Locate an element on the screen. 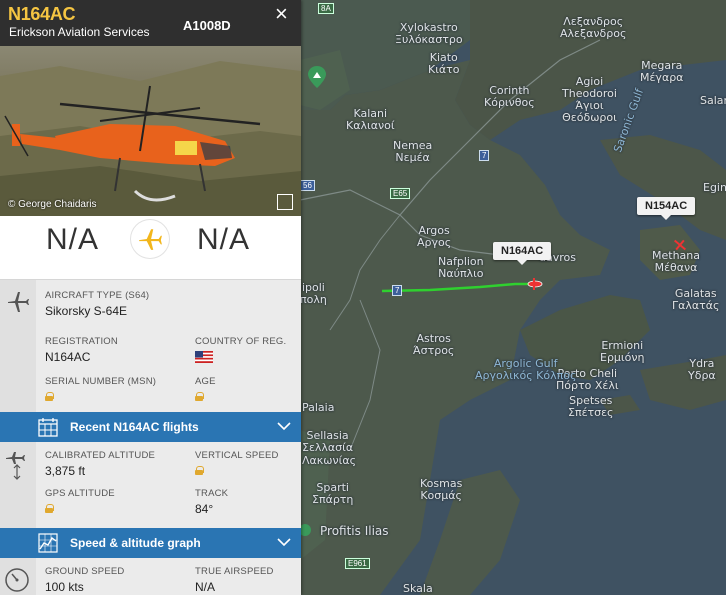 The width and height of the screenshot is (726, 595). age-label: AGE is located at coordinates (205, 381).